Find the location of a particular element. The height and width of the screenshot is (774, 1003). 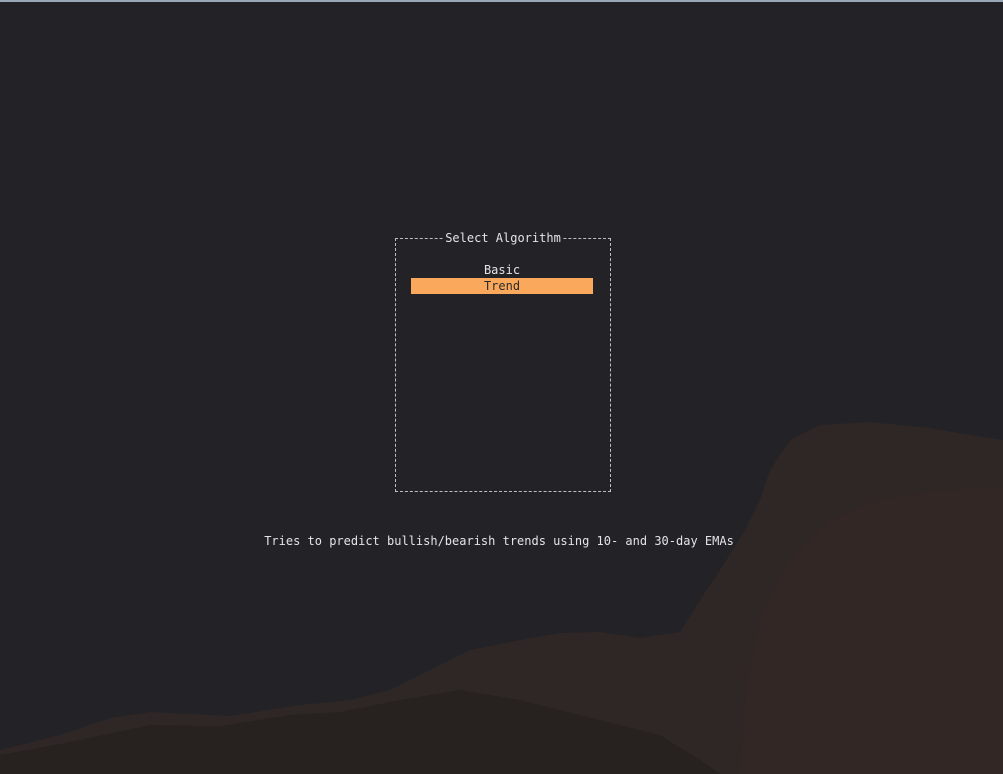

algorithm-menu-box: Select Algorithm Basic Trend is located at coordinates (503, 361).